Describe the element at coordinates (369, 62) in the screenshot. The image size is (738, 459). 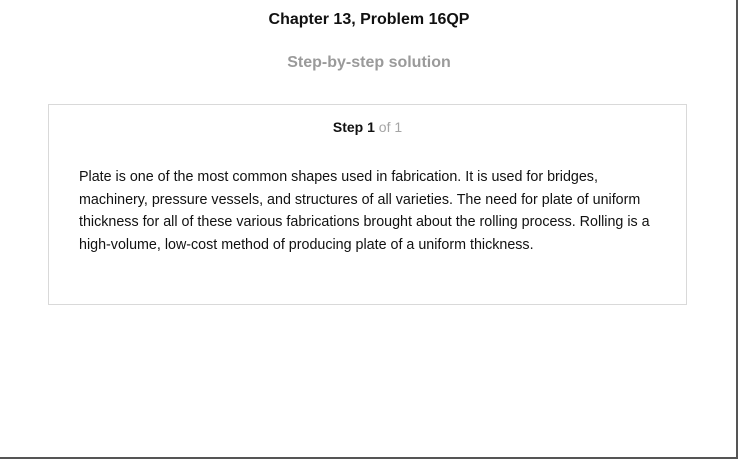
I see `solution-subtitle: Step-by-step solution` at that location.